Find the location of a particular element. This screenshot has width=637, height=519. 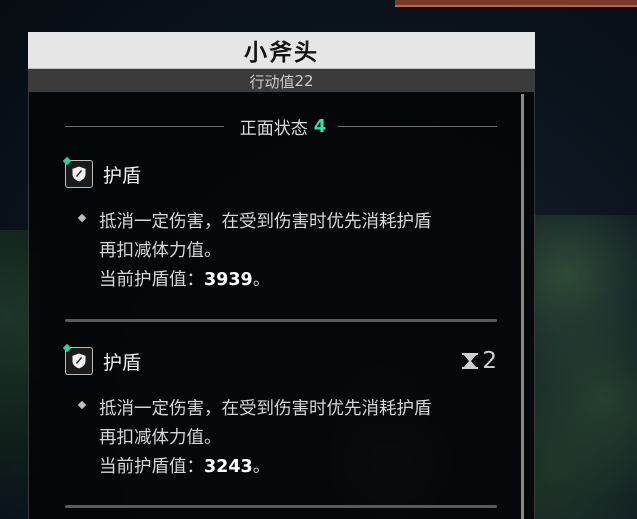

shield-value-line: 当前护盾值：3939。 is located at coordinates (298, 280).